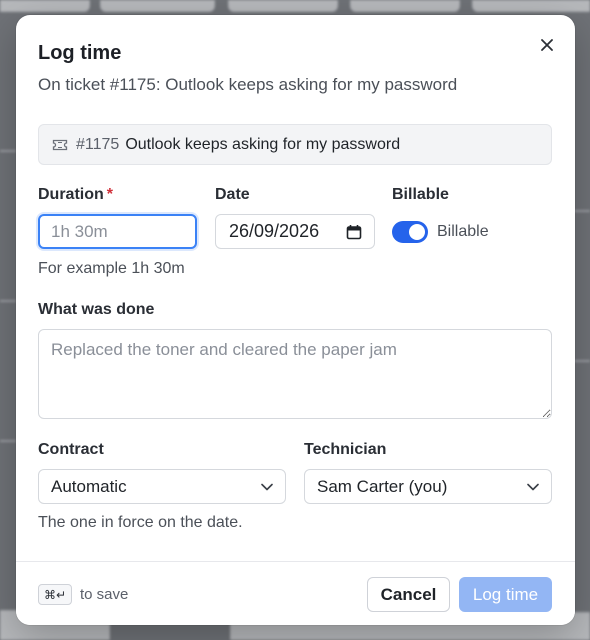 The width and height of the screenshot is (590, 640). I want to click on technician-select: Sam Carter (you), so click(428, 486).